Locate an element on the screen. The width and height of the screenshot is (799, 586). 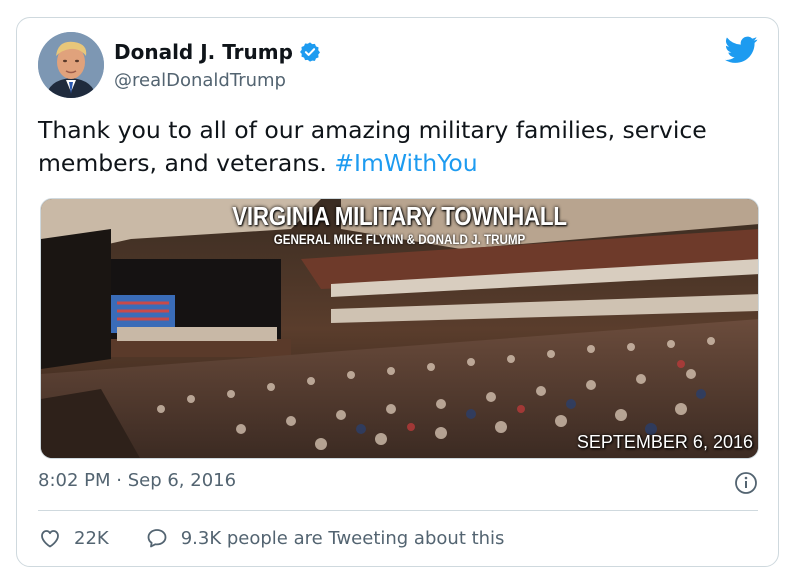
conversation-text: 9.3K people are Tweeting about this is located at coordinates (342, 538).